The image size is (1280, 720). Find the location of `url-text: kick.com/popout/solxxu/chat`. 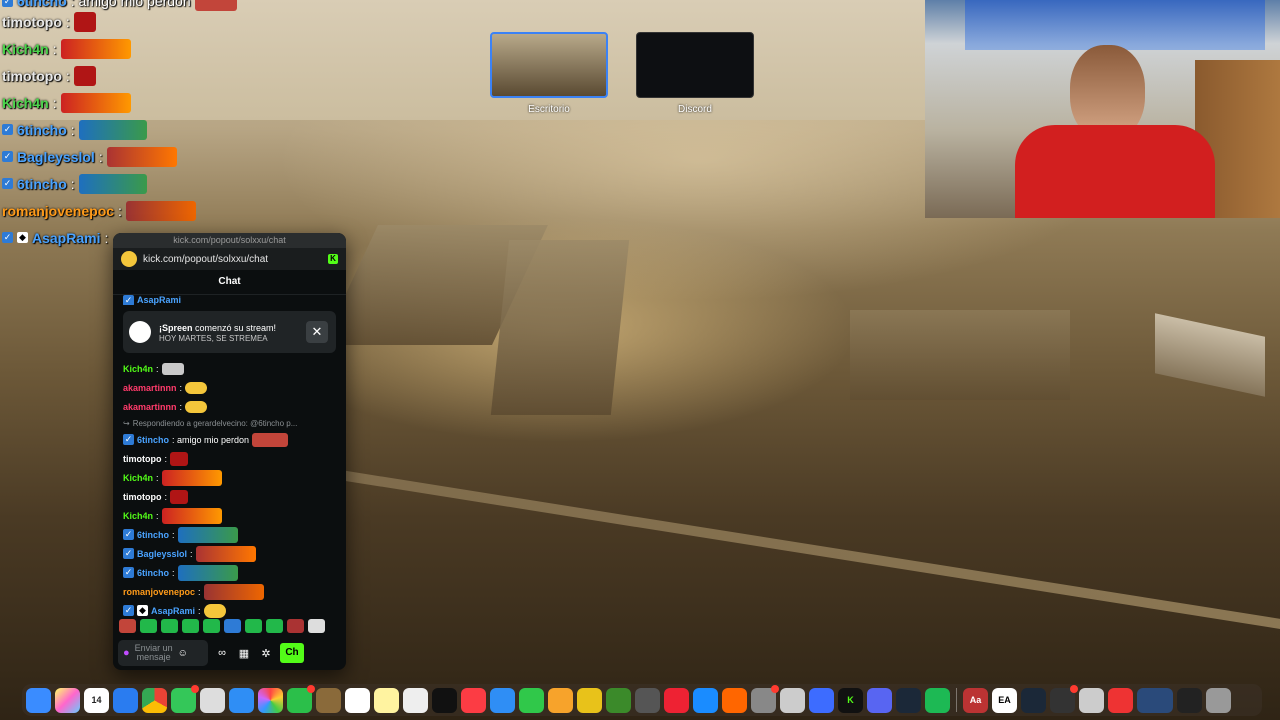

url-text: kick.com/popout/solxxu/chat is located at coordinates (206, 259).